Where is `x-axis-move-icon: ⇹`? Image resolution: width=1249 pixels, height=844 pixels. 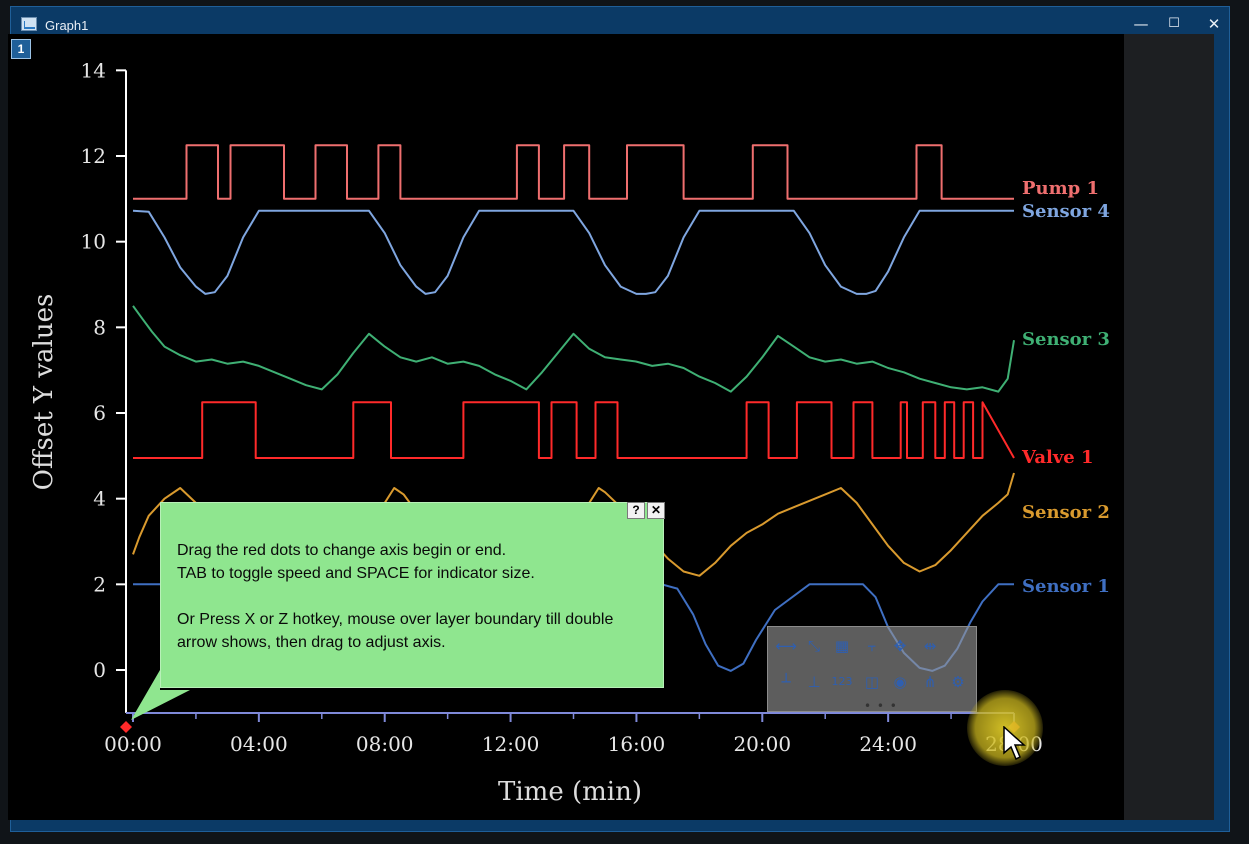 x-axis-move-icon: ⇹ is located at coordinates (930, 646).